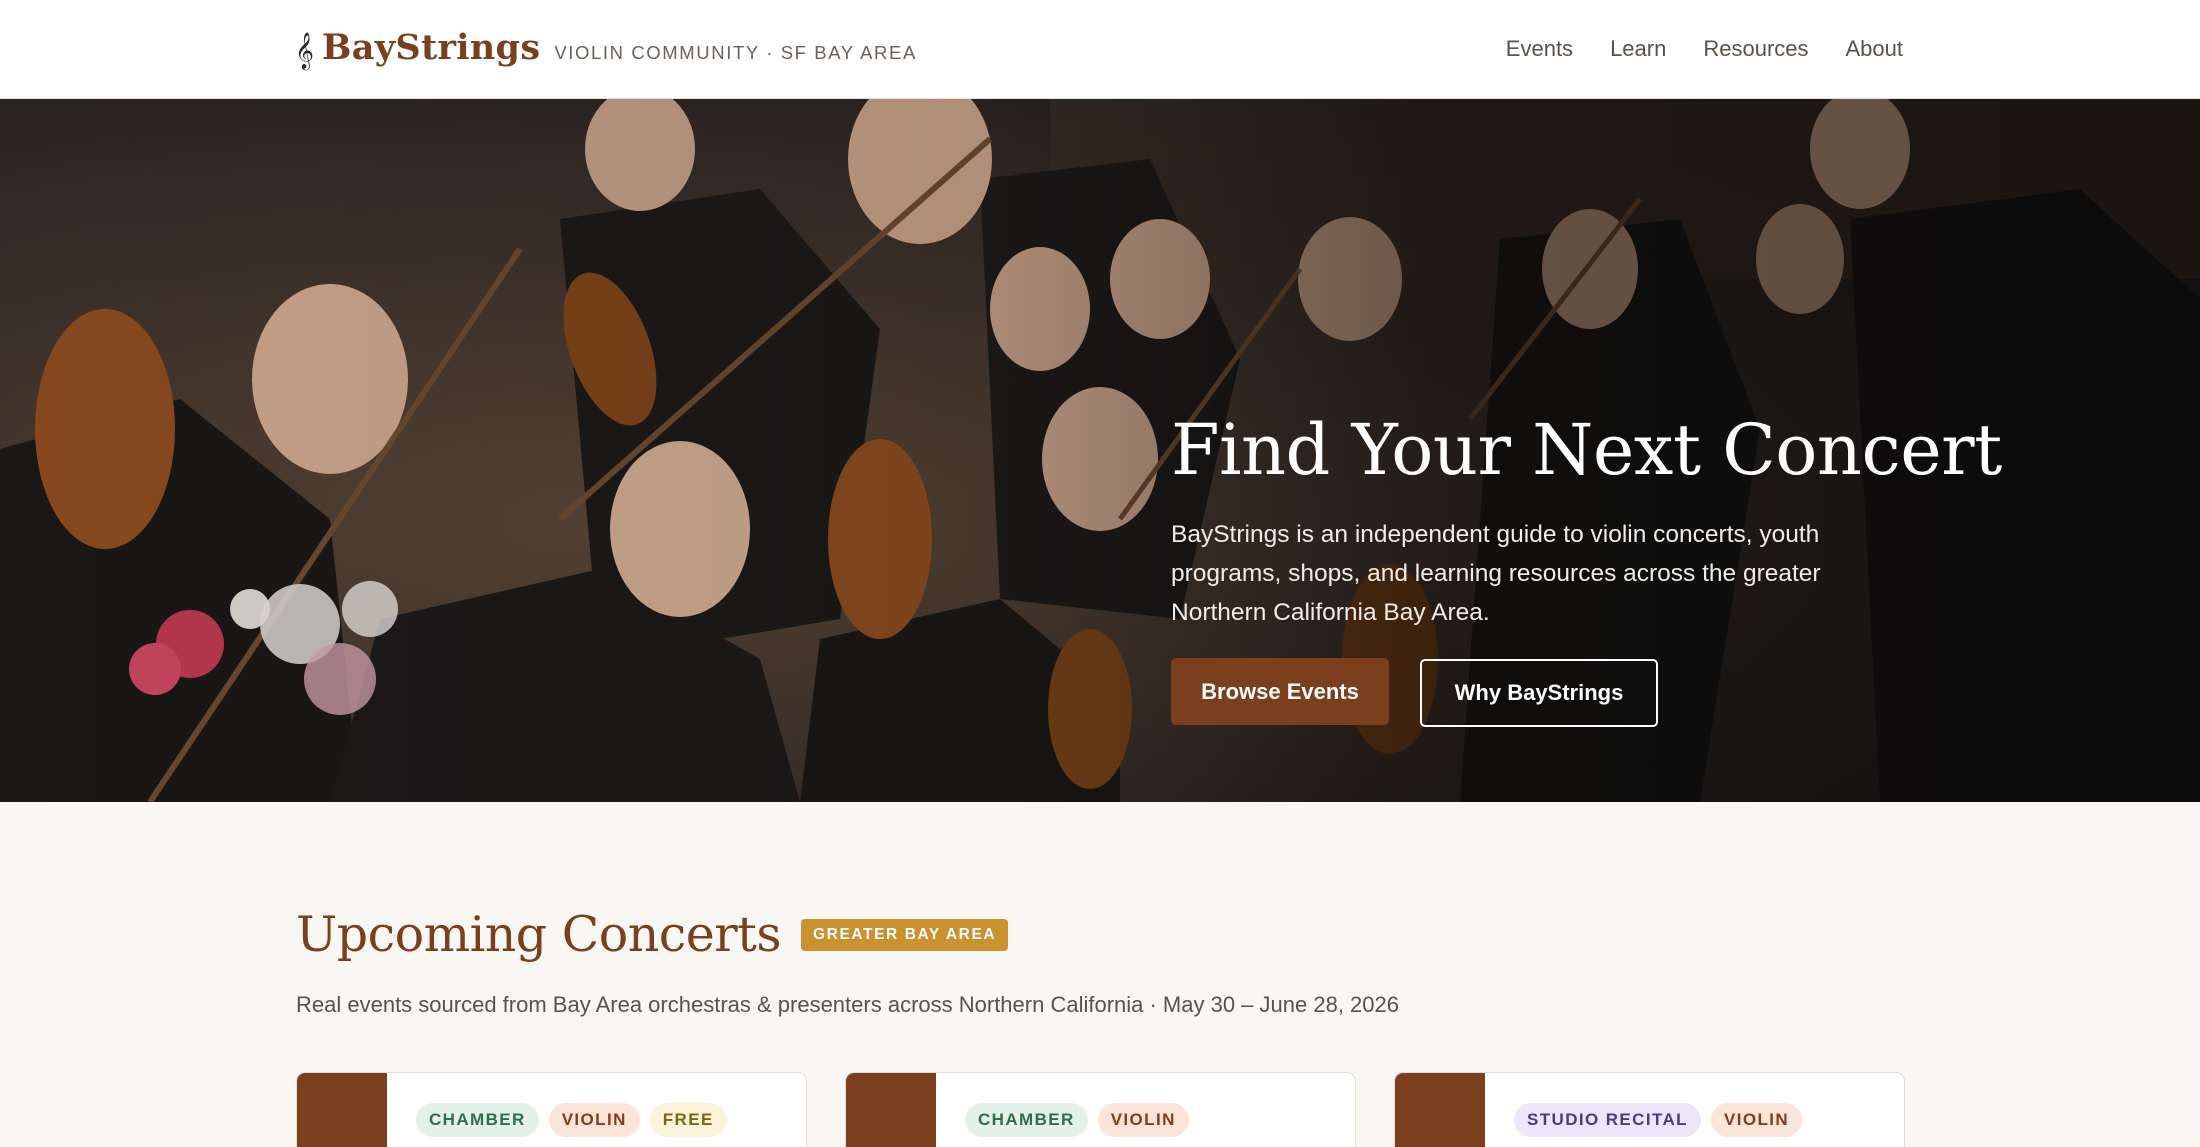 Image resolution: width=2200 pixels, height=1147 pixels. I want to click on nav-events-link: Events, so click(1539, 49).